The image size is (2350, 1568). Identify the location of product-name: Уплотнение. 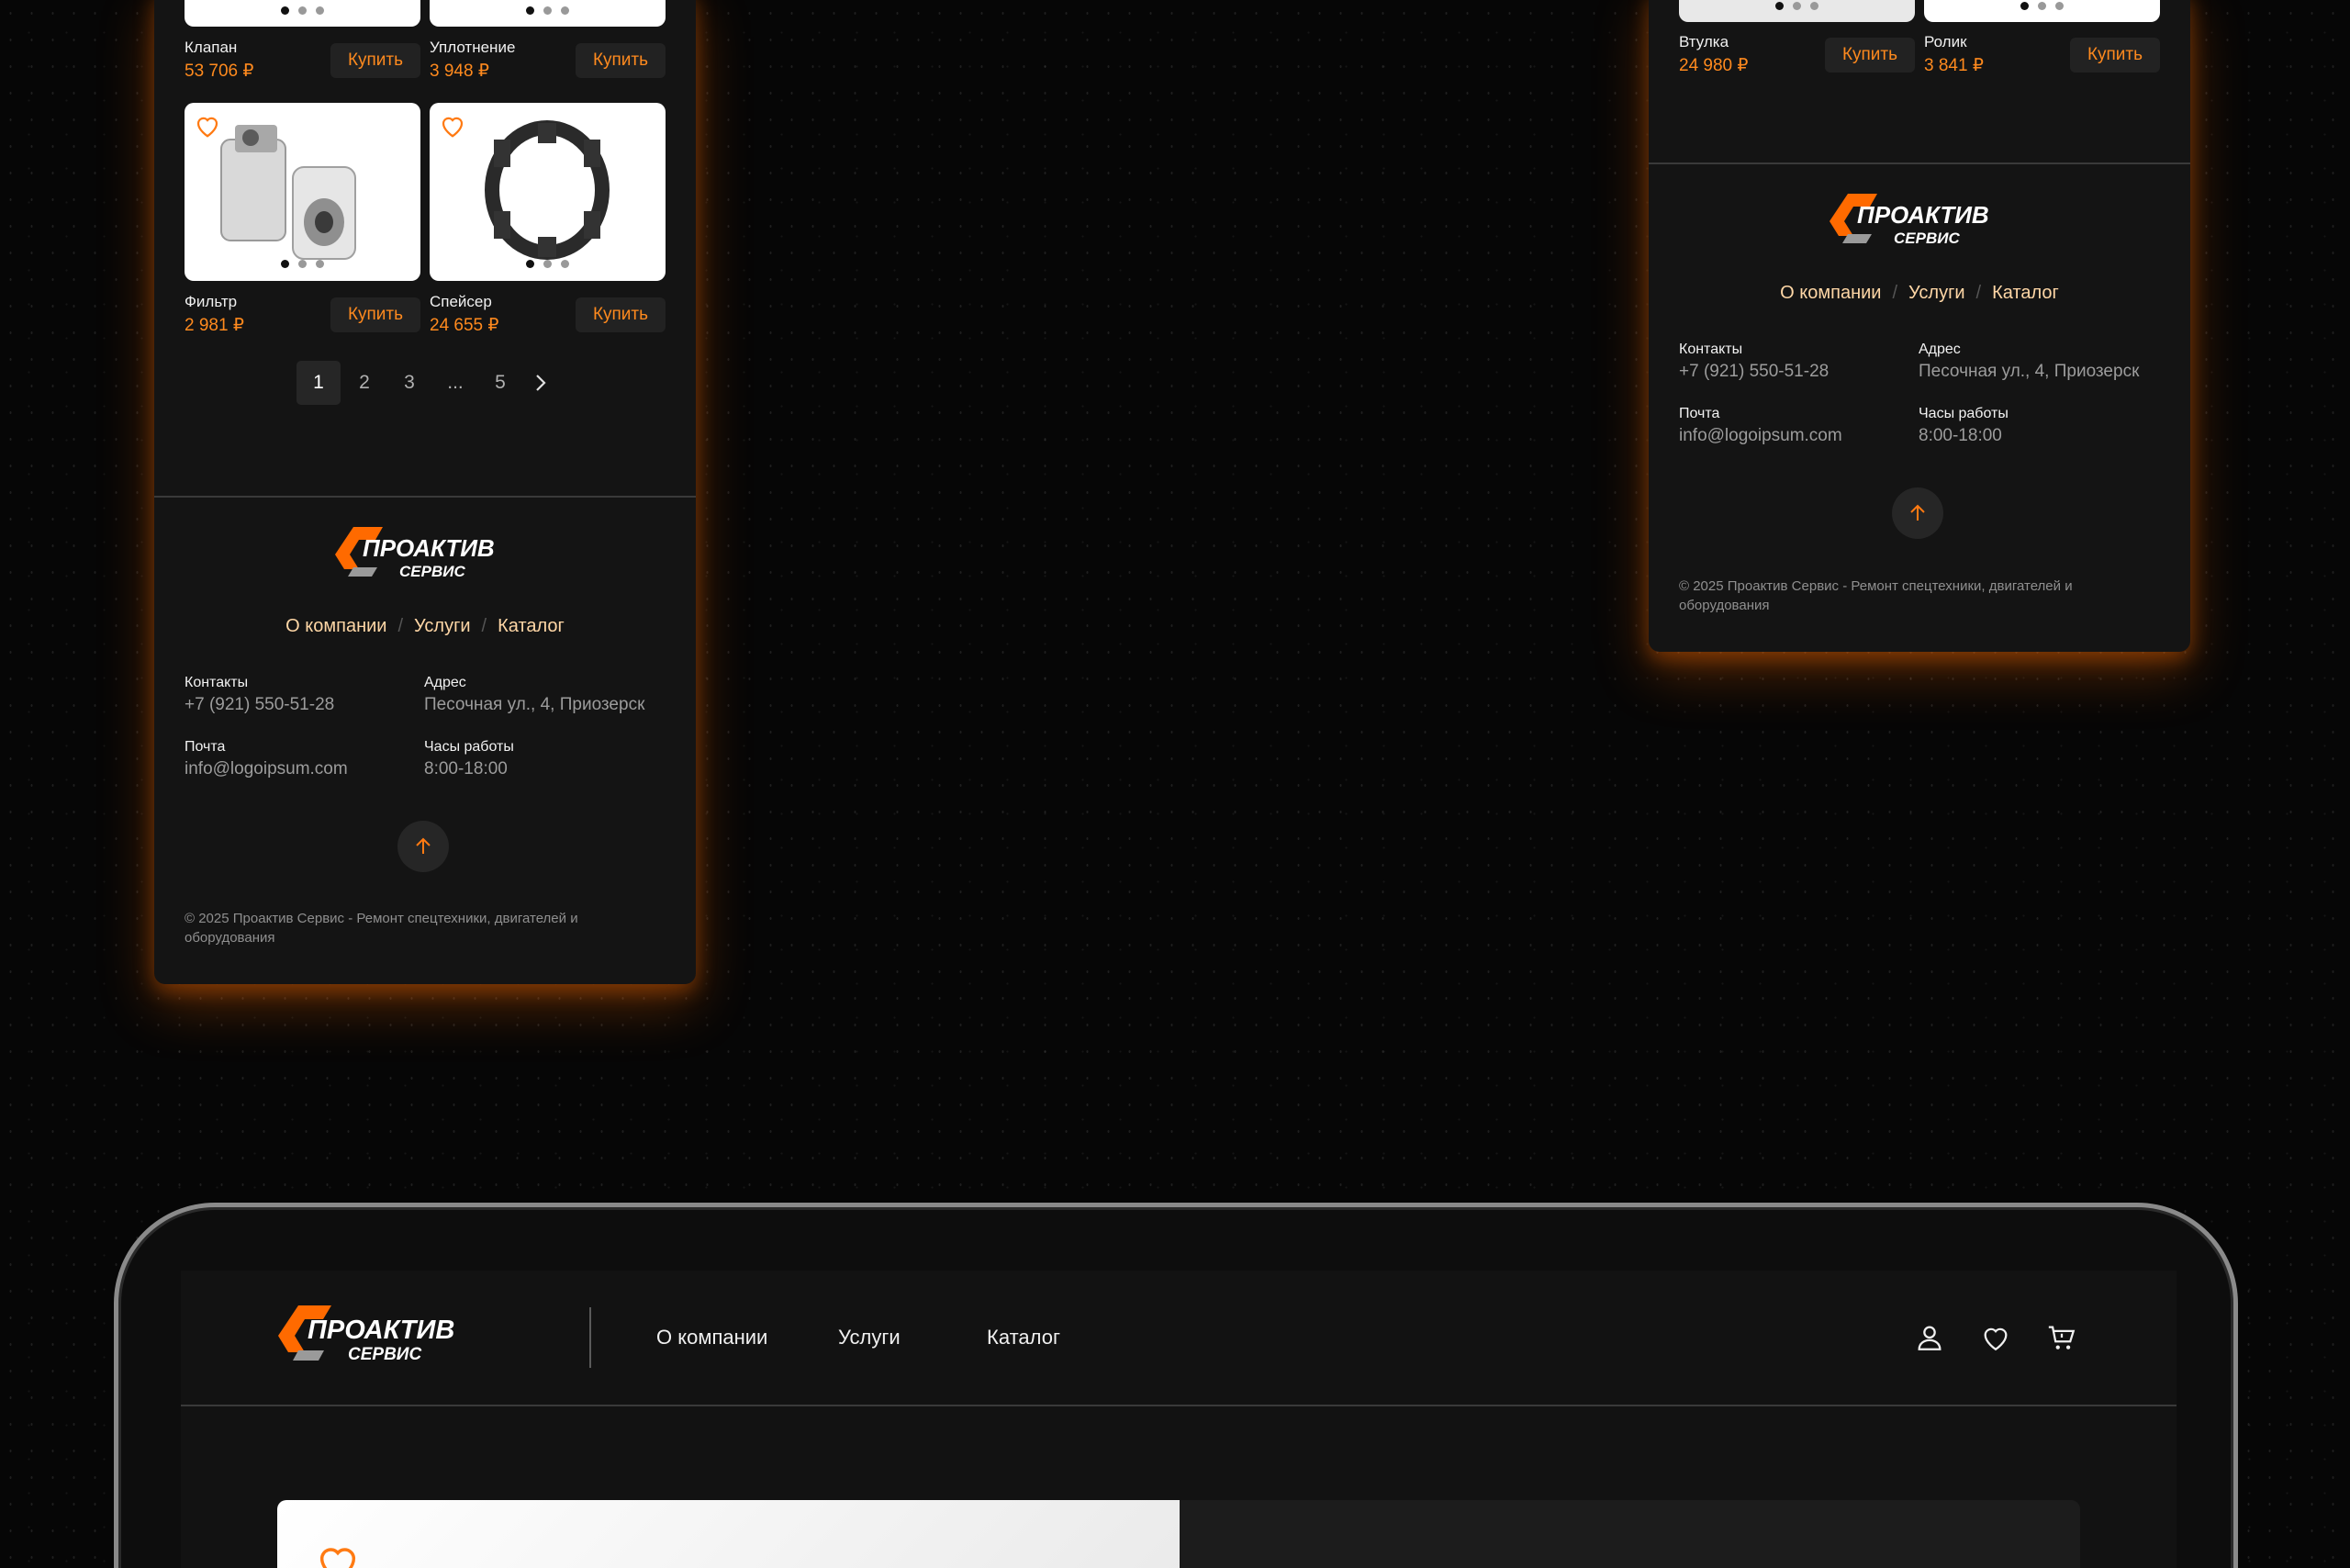
(473, 47).